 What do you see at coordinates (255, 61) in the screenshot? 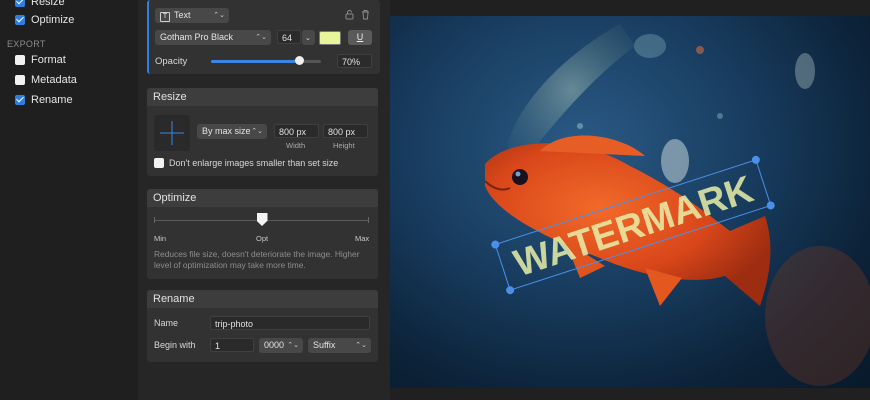
I see `opacity-slider-fill` at bounding box center [255, 61].